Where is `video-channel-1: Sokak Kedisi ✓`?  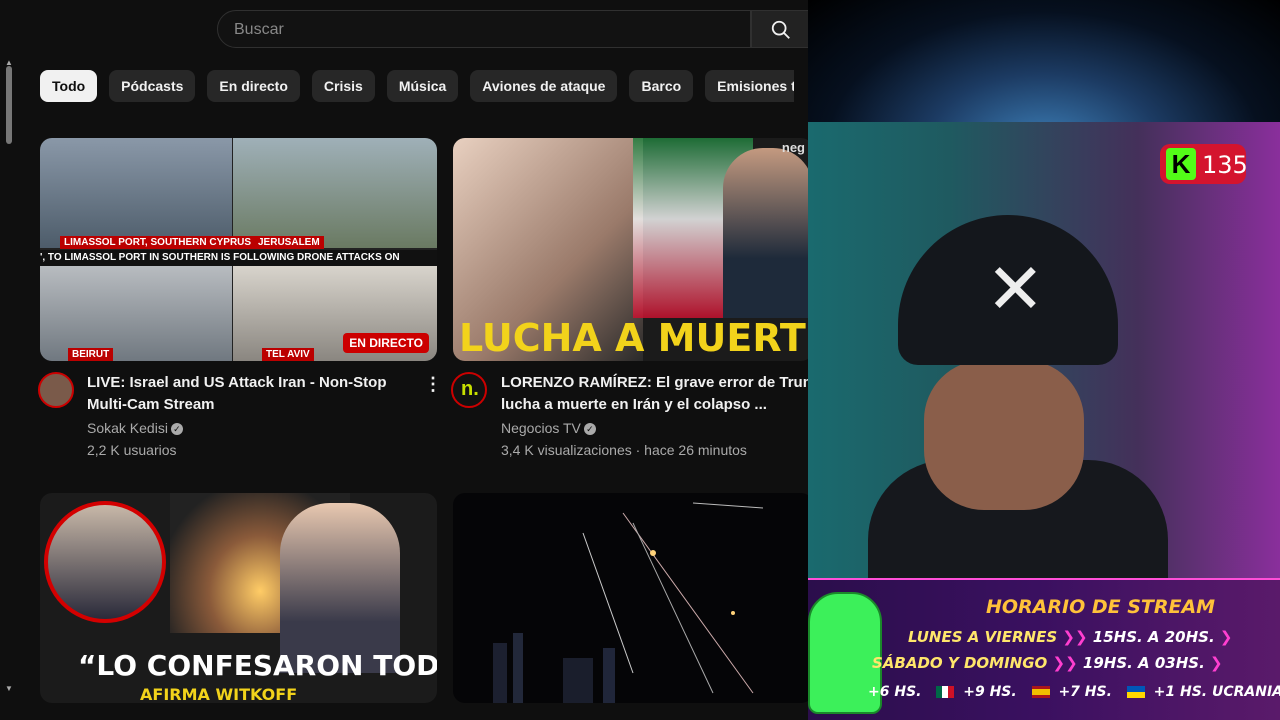 video-channel-1: Sokak Kedisi ✓ is located at coordinates (135, 428).